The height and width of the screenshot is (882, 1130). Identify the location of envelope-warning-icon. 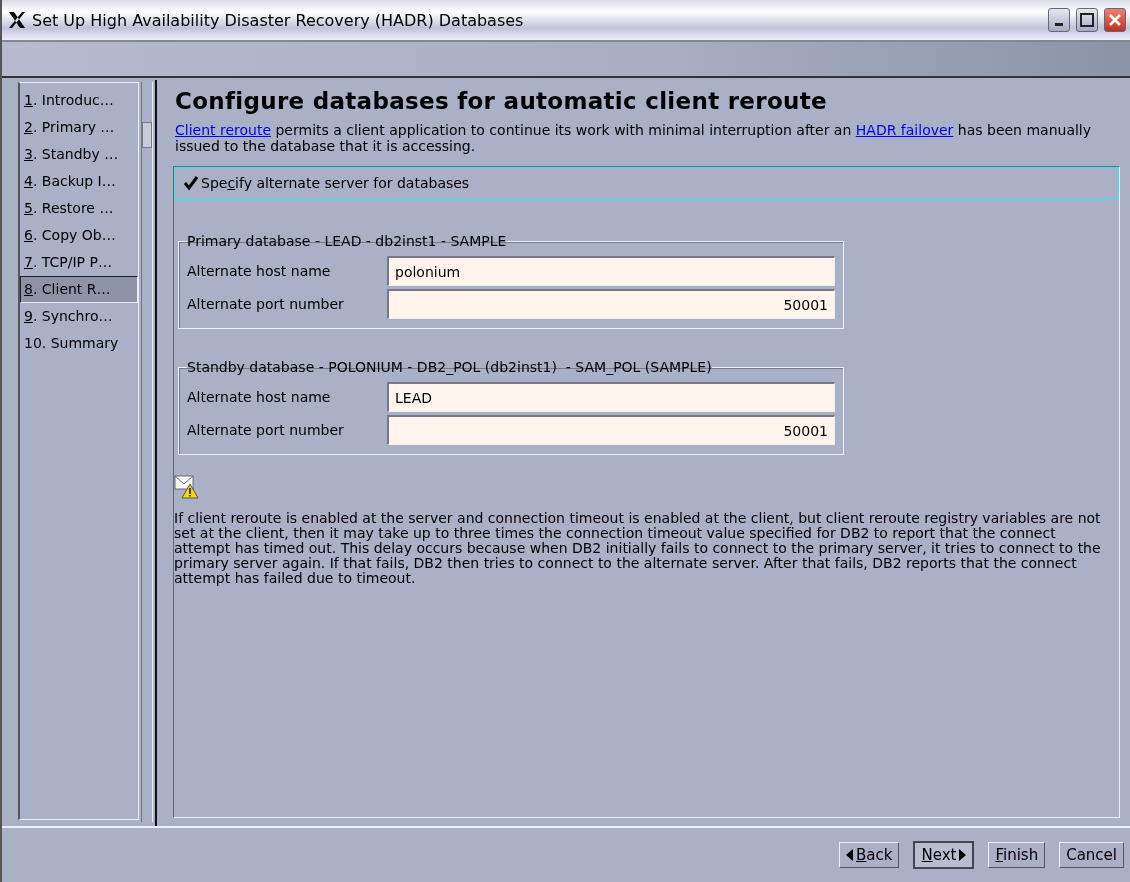
(187, 486).